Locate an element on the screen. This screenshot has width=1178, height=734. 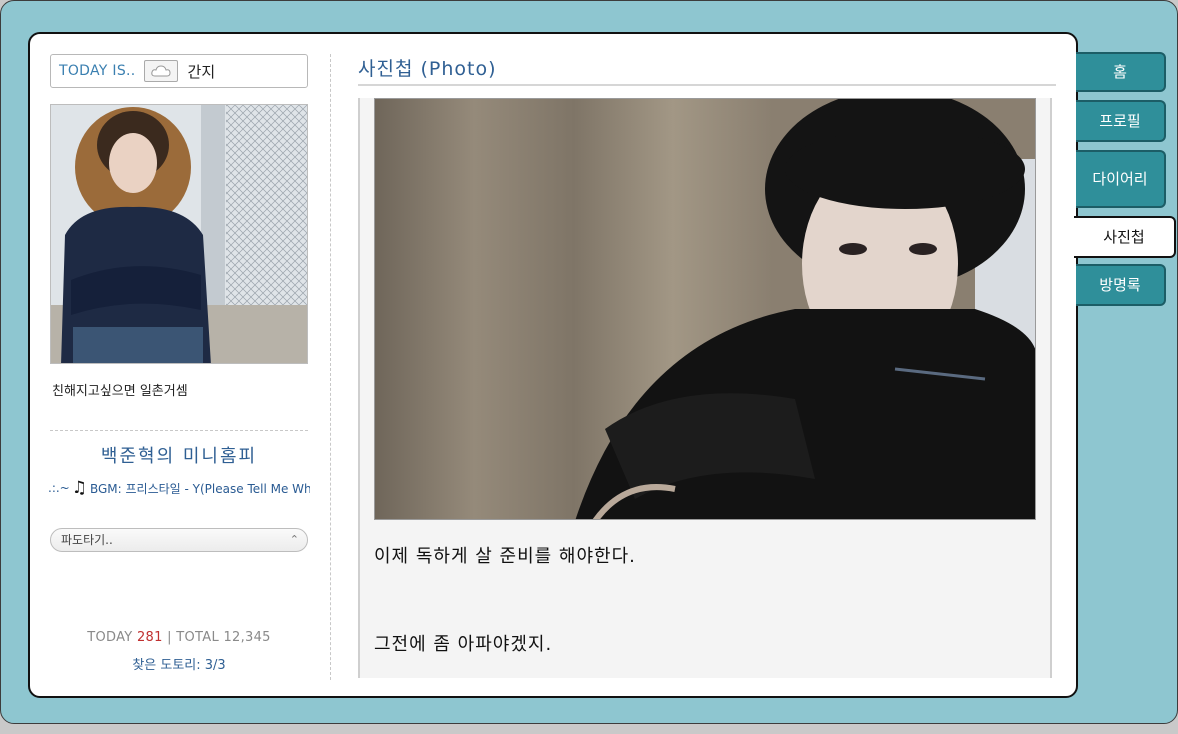
page-title: 사진첩 (Photo) is located at coordinates (427, 69).